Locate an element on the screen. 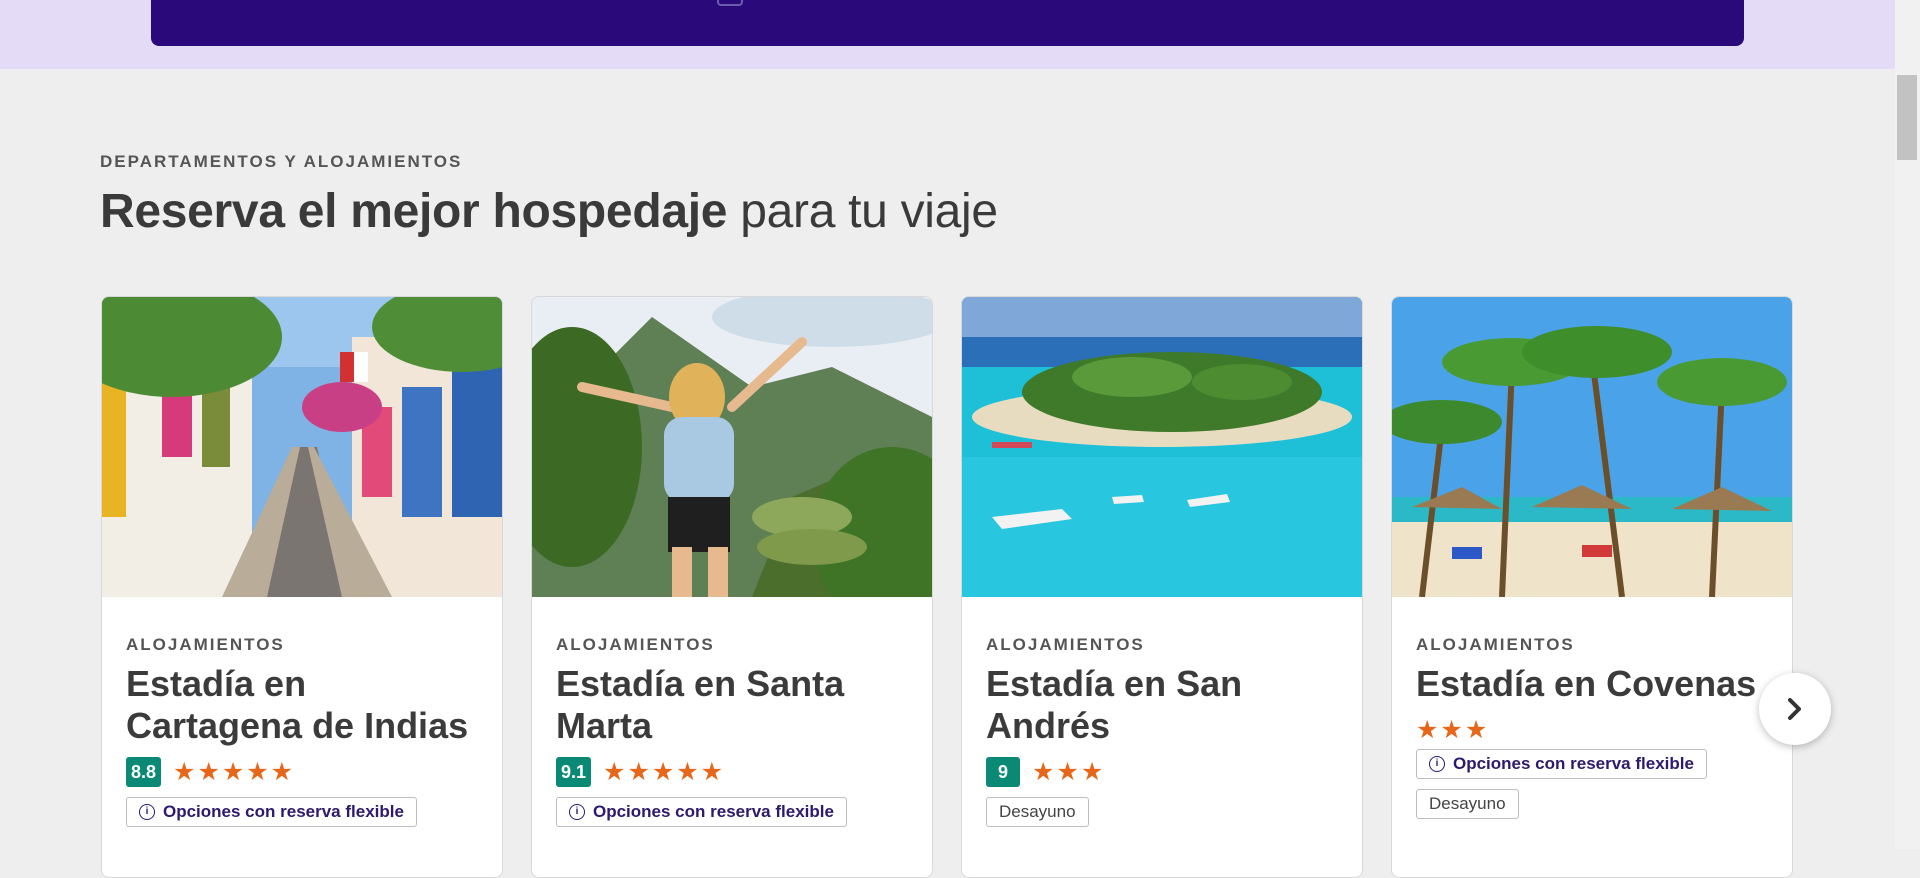 The image size is (1920, 878). score-badge: 9 is located at coordinates (1003, 772).